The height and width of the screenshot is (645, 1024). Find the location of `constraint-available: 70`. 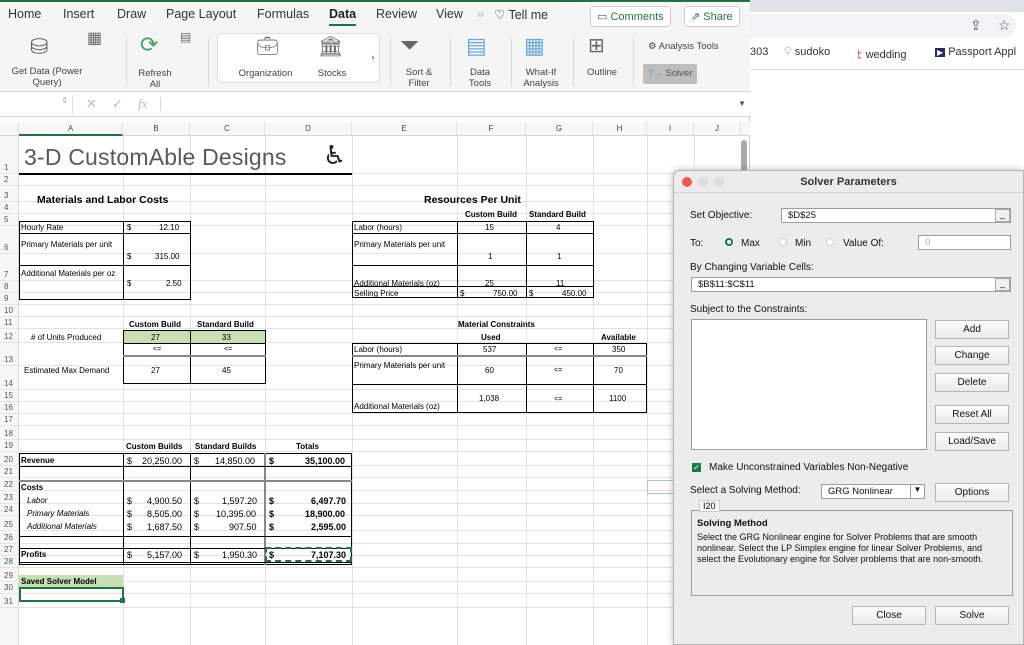

constraint-available: 70 is located at coordinates (618, 371).